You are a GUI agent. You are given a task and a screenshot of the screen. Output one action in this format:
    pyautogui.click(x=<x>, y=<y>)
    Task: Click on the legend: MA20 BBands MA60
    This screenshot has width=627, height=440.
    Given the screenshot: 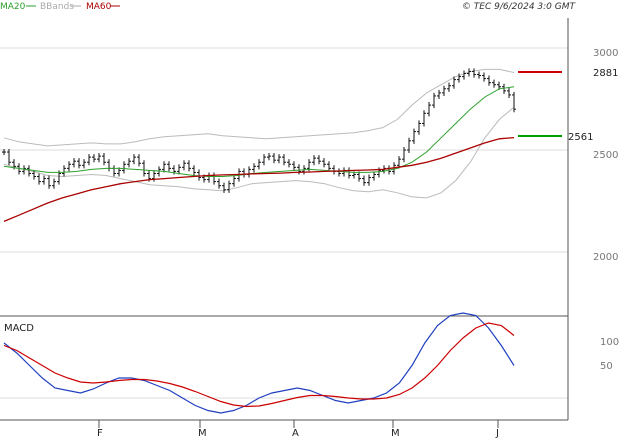 What is the action you would take?
    pyautogui.click(x=60, y=7)
    